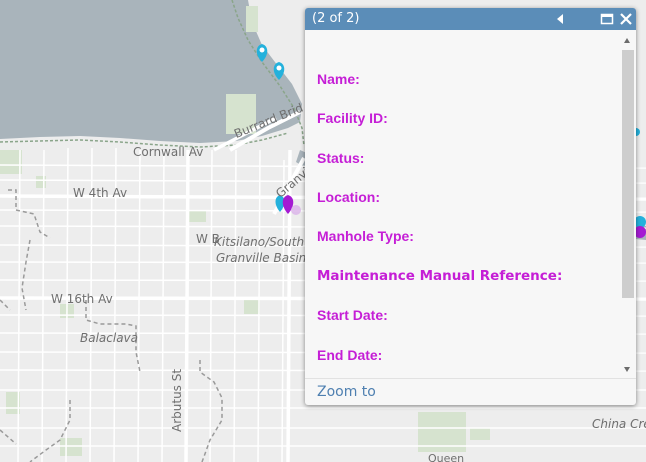 The image size is (646, 462). I want to click on maximize-icon, so click(607, 19).